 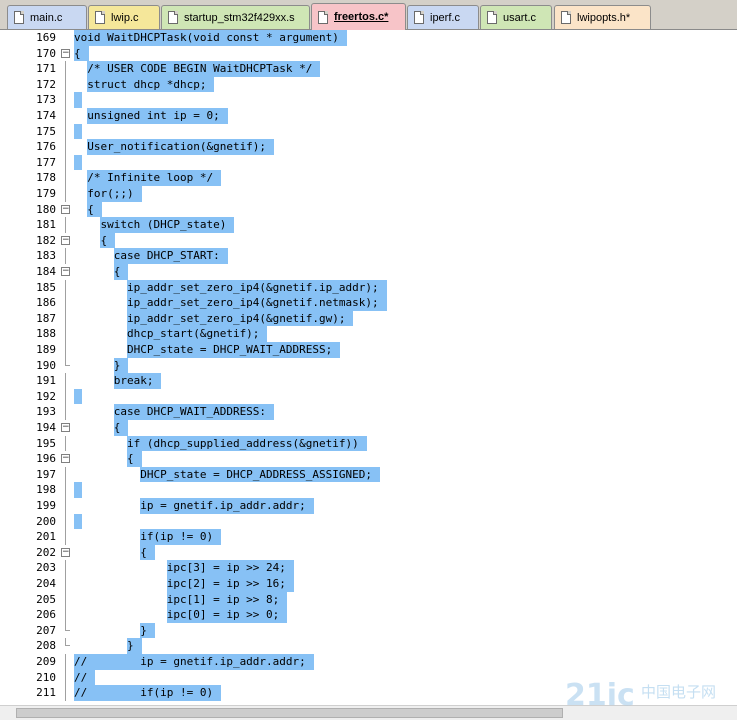 What do you see at coordinates (368, 412) in the screenshot?
I see `code-line: 193 case DHCP_WAIT_ADDRESS:` at bounding box center [368, 412].